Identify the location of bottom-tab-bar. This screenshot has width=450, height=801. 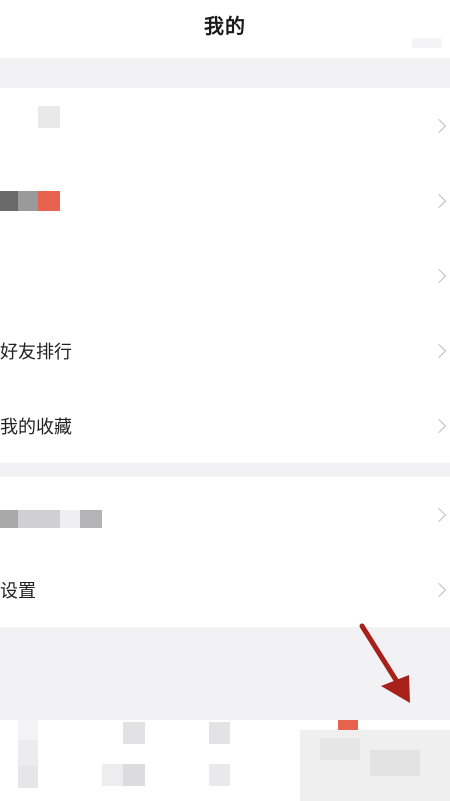
(225, 760).